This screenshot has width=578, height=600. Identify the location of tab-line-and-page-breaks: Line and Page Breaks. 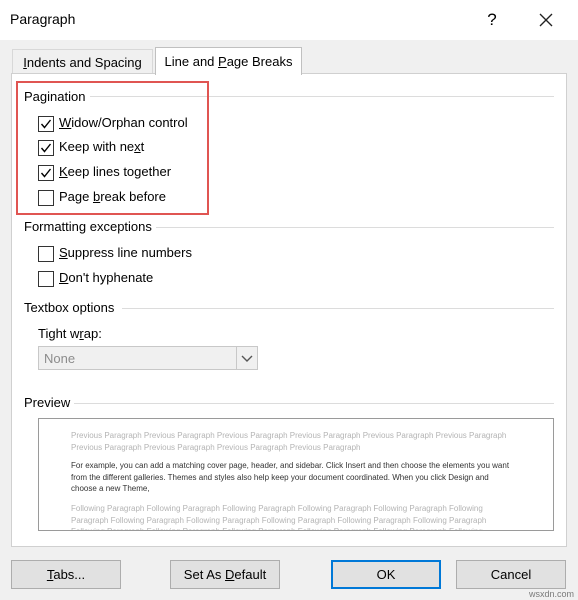
(228, 61).